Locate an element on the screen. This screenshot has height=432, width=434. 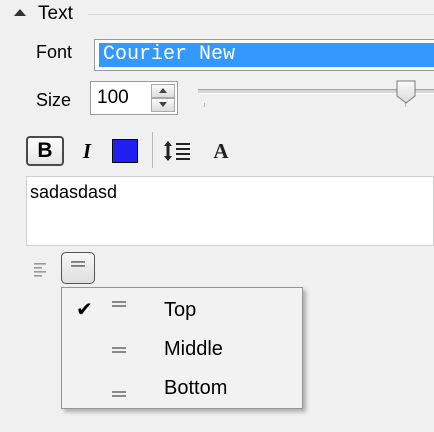
italic-button: I is located at coordinates (87, 151).